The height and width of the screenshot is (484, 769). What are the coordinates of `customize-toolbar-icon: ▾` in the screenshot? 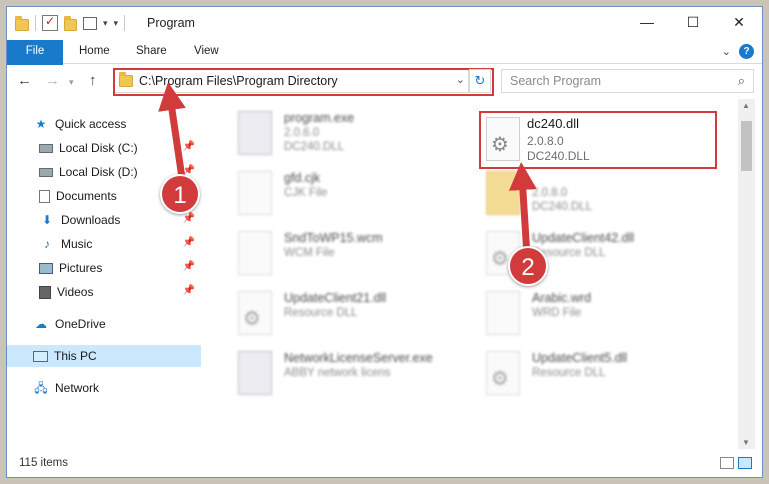 It's located at (116, 23).